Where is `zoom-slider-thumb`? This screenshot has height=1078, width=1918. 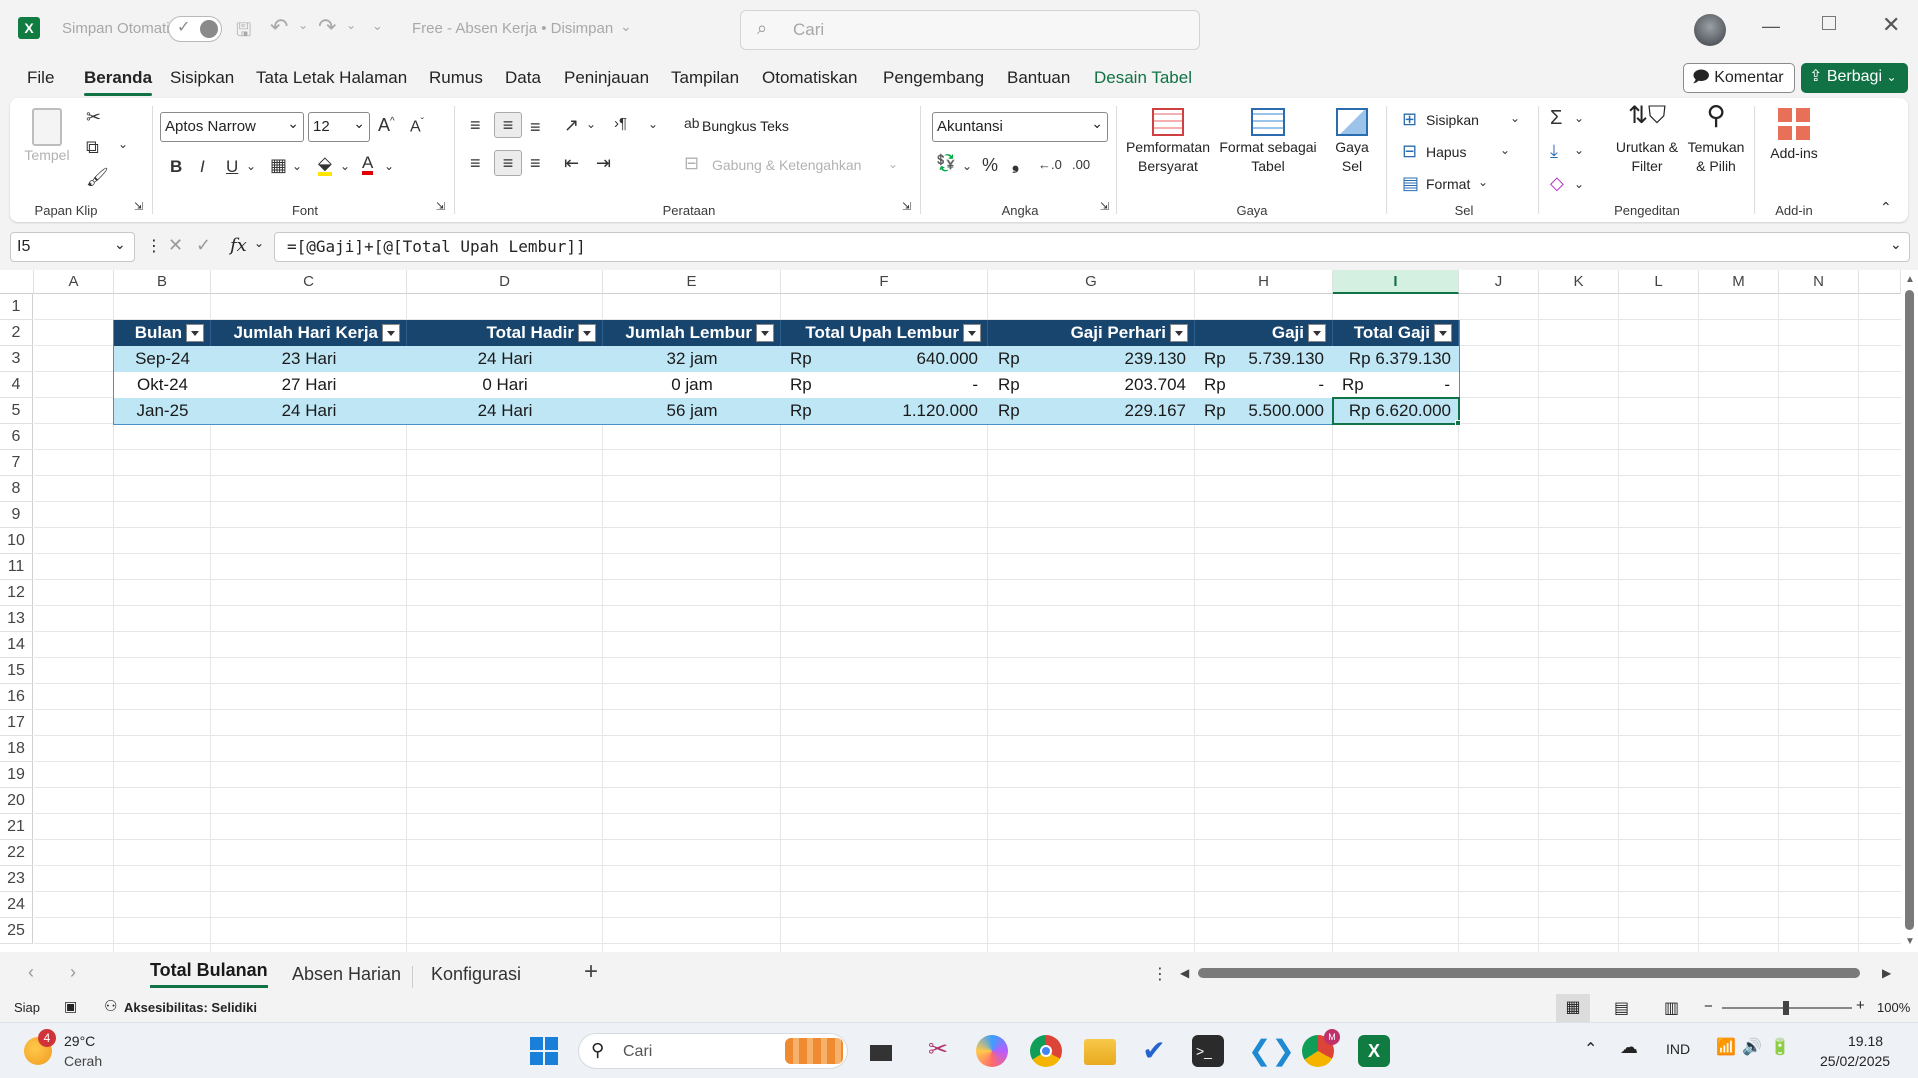
zoom-slider-thumb is located at coordinates (1786, 1008).